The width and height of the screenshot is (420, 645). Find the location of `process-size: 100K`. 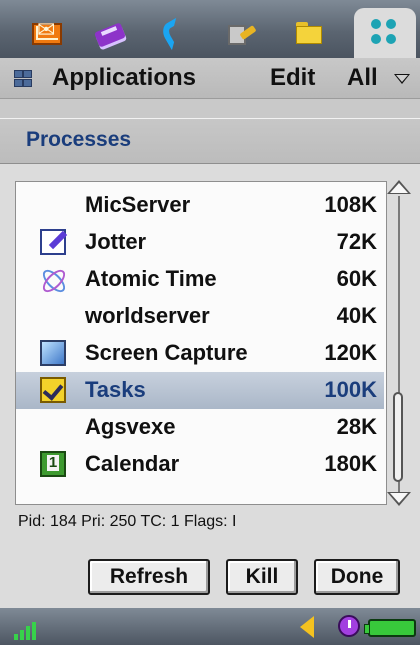

process-size: 100K is located at coordinates (350, 389).